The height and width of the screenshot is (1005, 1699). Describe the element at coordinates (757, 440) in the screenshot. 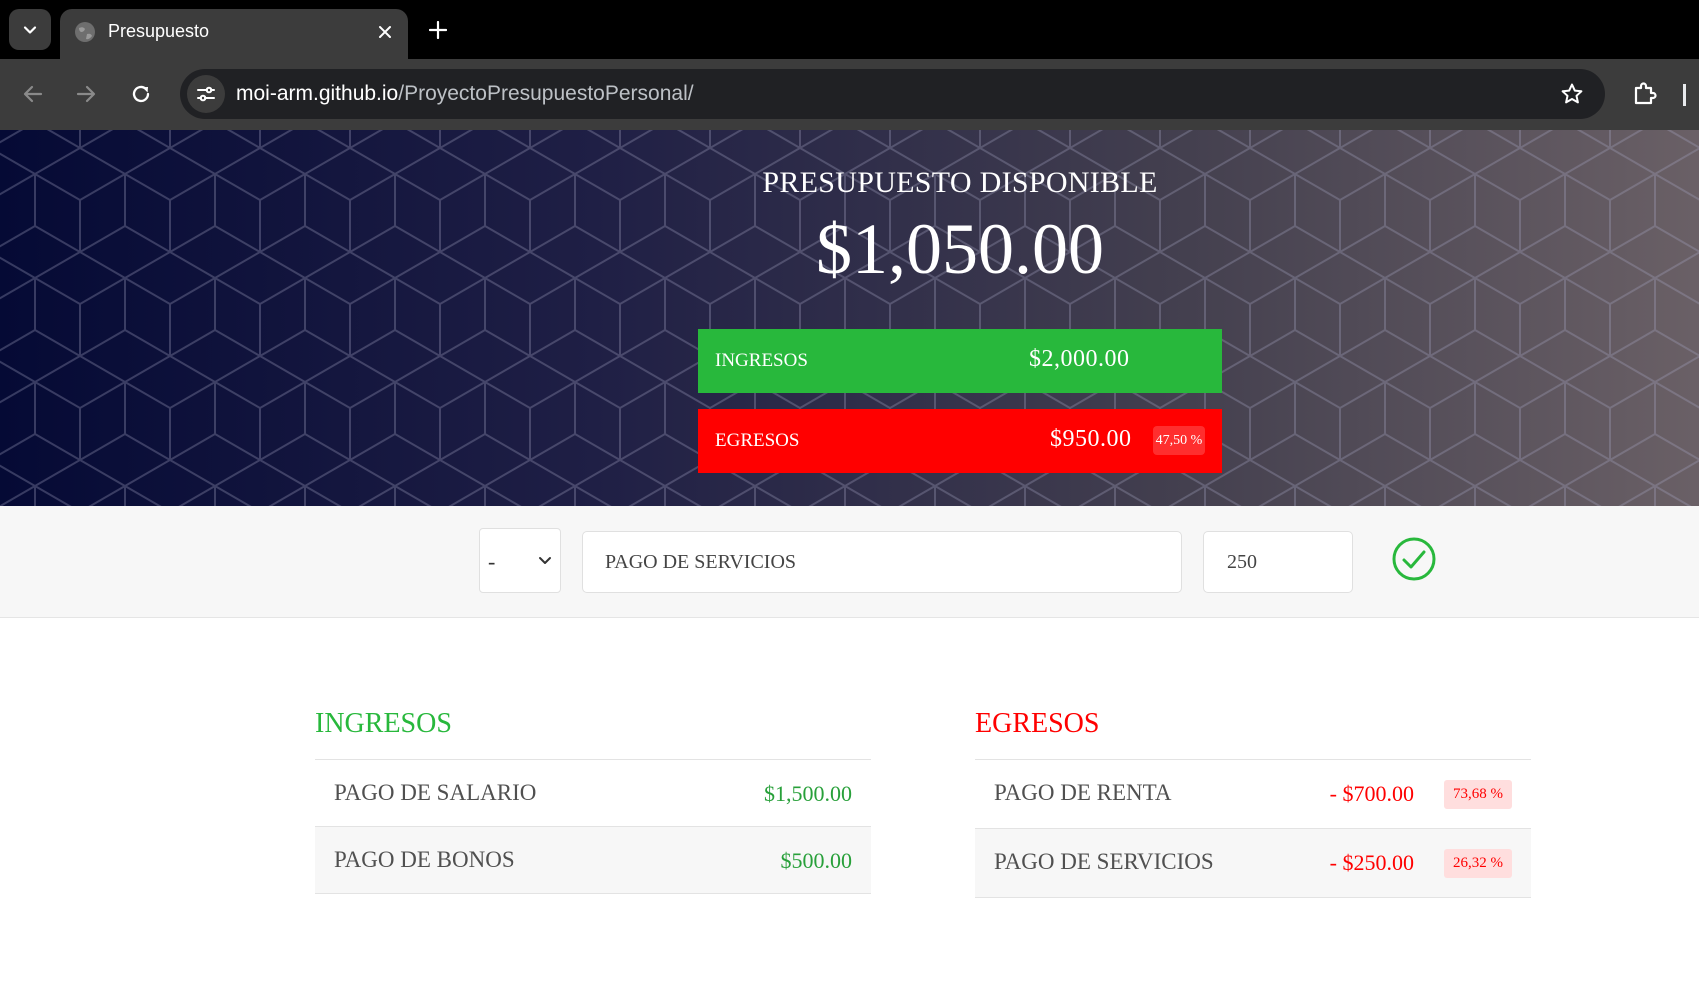

I see `expense-summary-label: EGRESOS` at that location.